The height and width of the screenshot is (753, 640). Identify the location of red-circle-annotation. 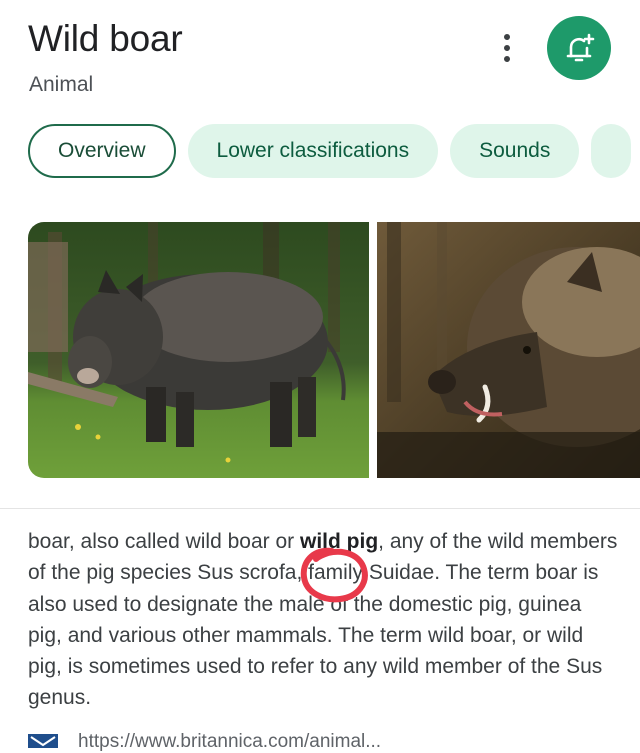
(334, 575).